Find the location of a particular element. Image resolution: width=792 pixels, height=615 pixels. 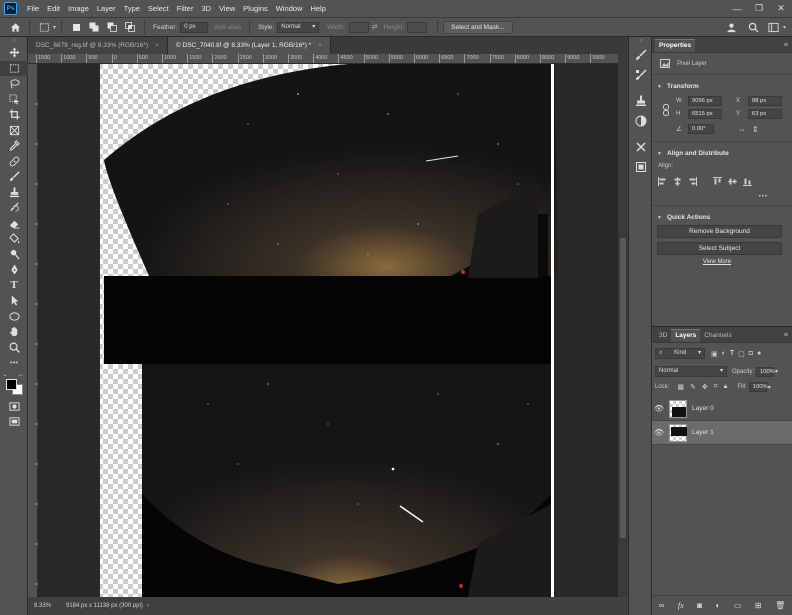

select-subject-button: Select Subject is located at coordinates (719, 248).